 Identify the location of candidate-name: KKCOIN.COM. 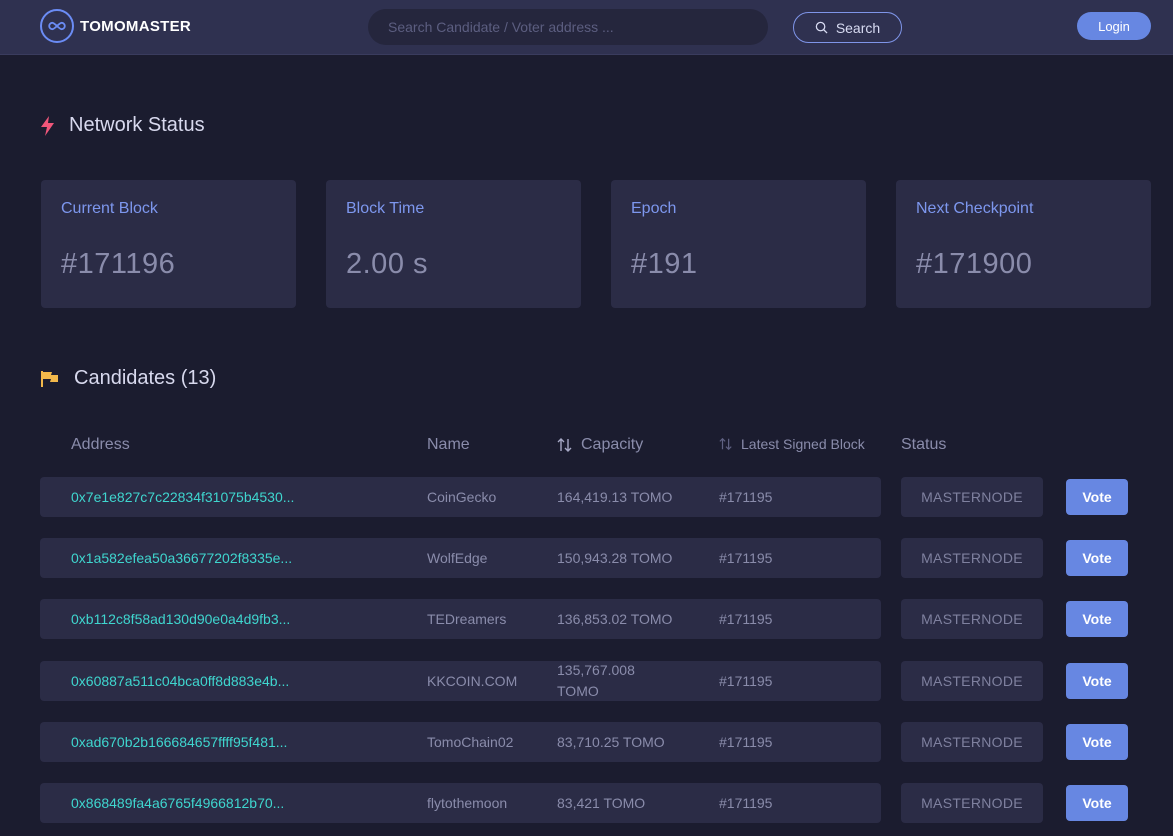
(472, 681).